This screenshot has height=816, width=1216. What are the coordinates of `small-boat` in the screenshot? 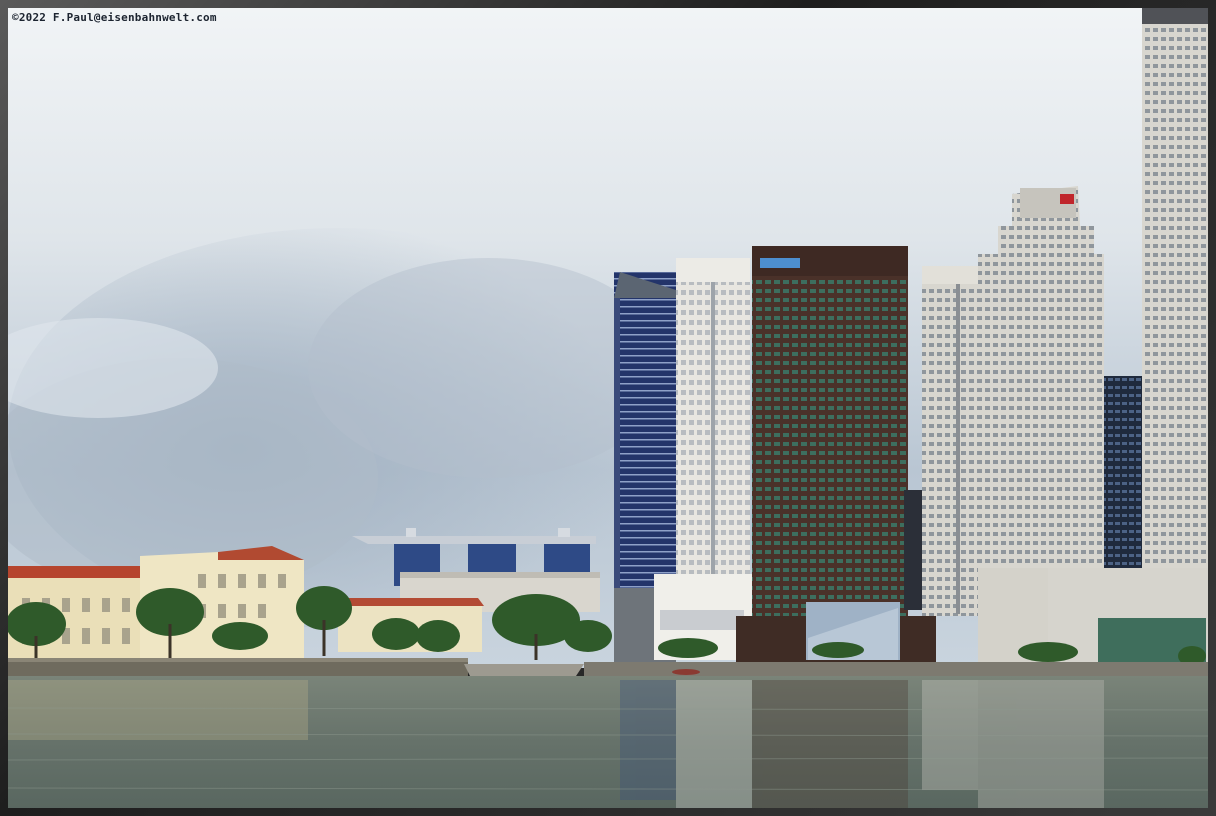 It's located at (686, 672).